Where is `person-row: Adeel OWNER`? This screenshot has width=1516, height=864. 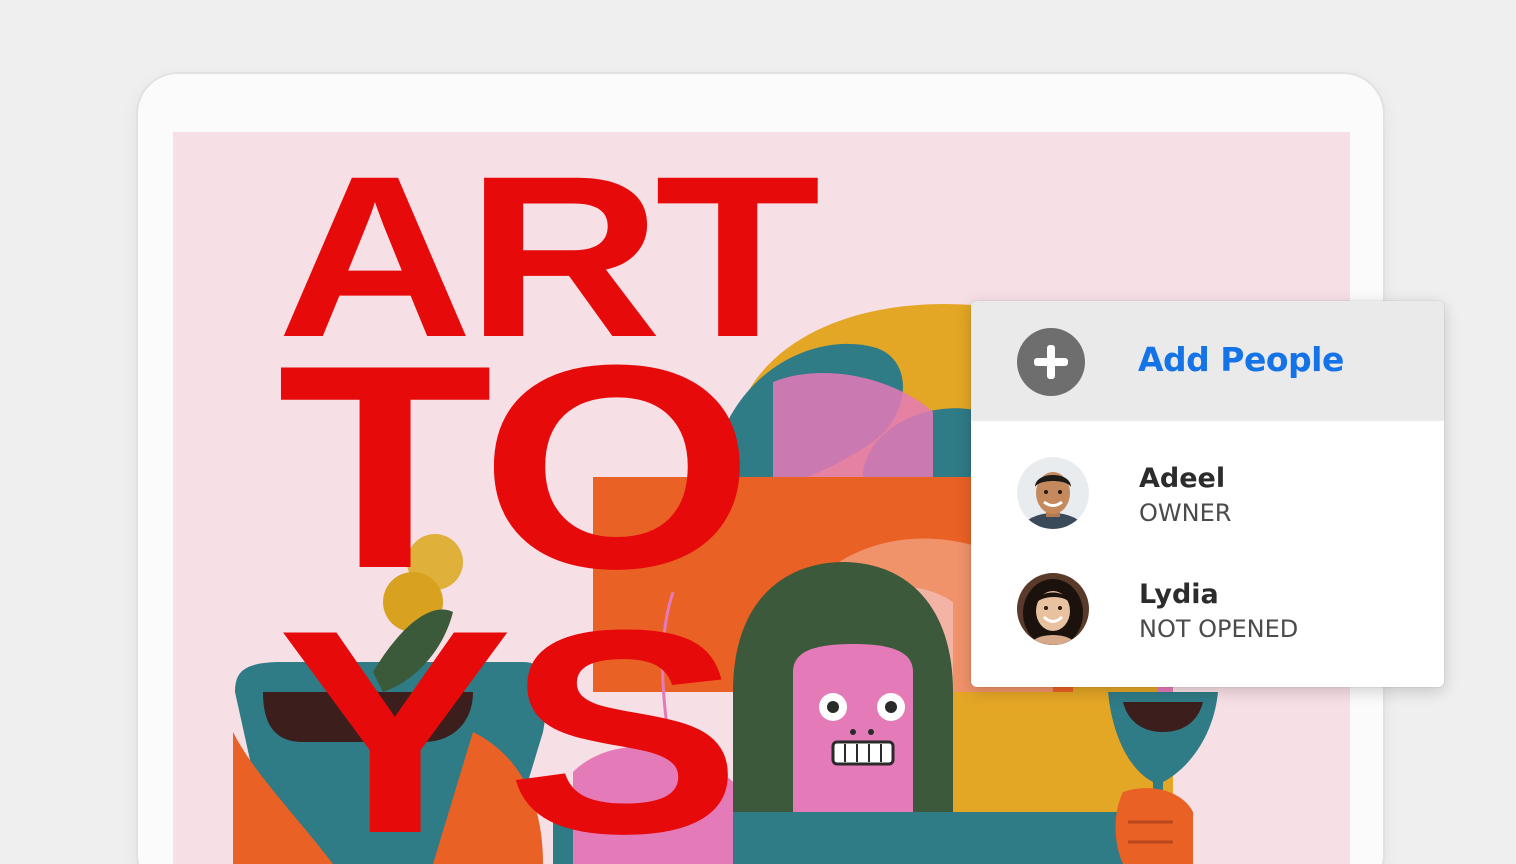 person-row: Adeel OWNER is located at coordinates (1207, 494).